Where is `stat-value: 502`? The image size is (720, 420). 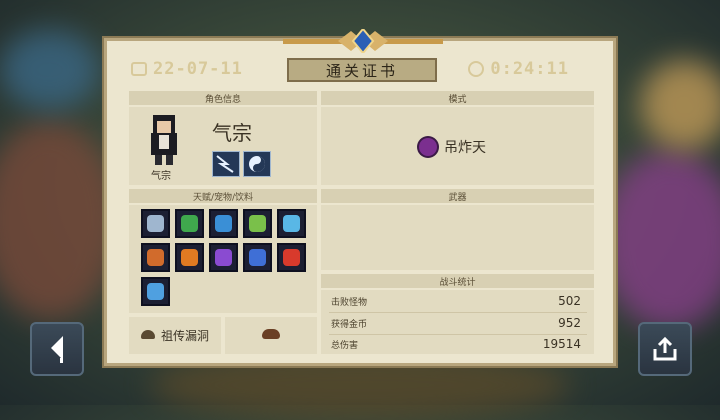
stat-value: 502 is located at coordinates (569, 301).